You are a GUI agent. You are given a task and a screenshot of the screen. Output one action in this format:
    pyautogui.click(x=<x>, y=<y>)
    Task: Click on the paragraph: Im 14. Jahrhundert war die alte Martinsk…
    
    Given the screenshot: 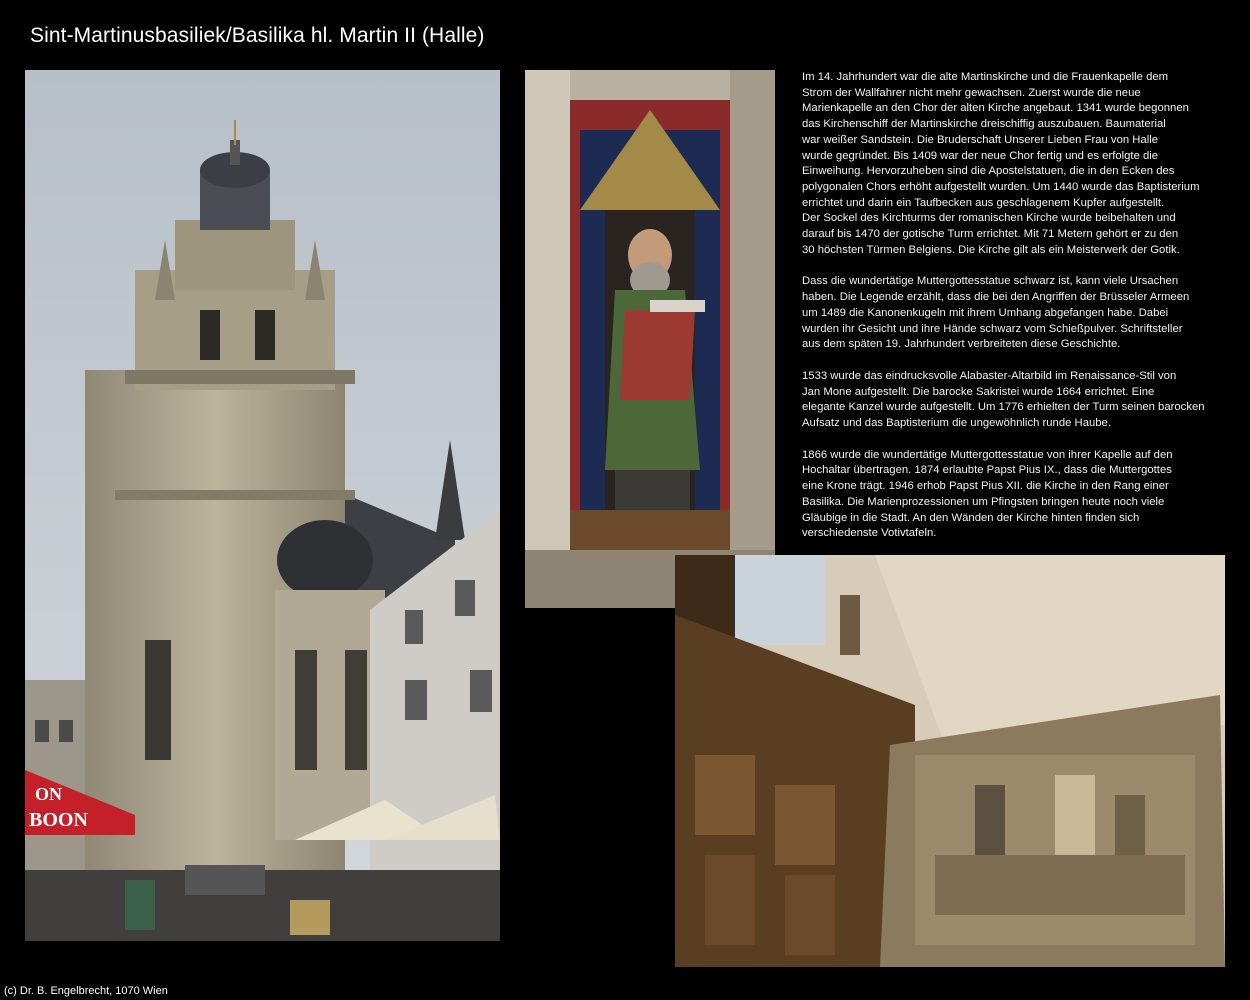 What is the action you would take?
    pyautogui.click(x=1001, y=163)
    